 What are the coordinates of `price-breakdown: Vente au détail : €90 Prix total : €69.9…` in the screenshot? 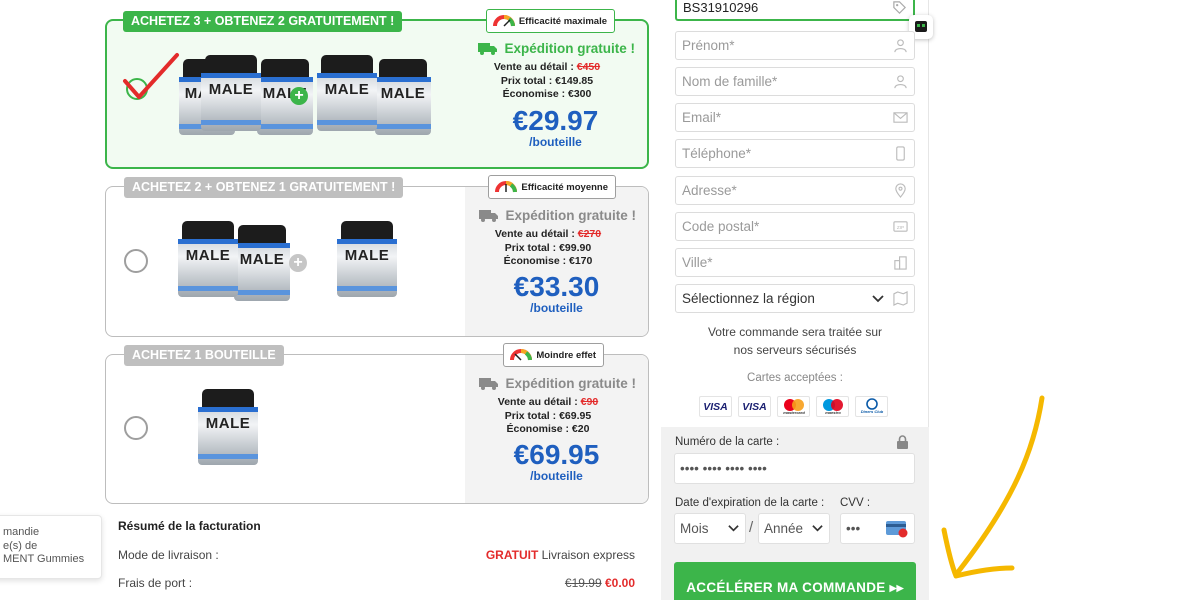 It's located at (548, 415).